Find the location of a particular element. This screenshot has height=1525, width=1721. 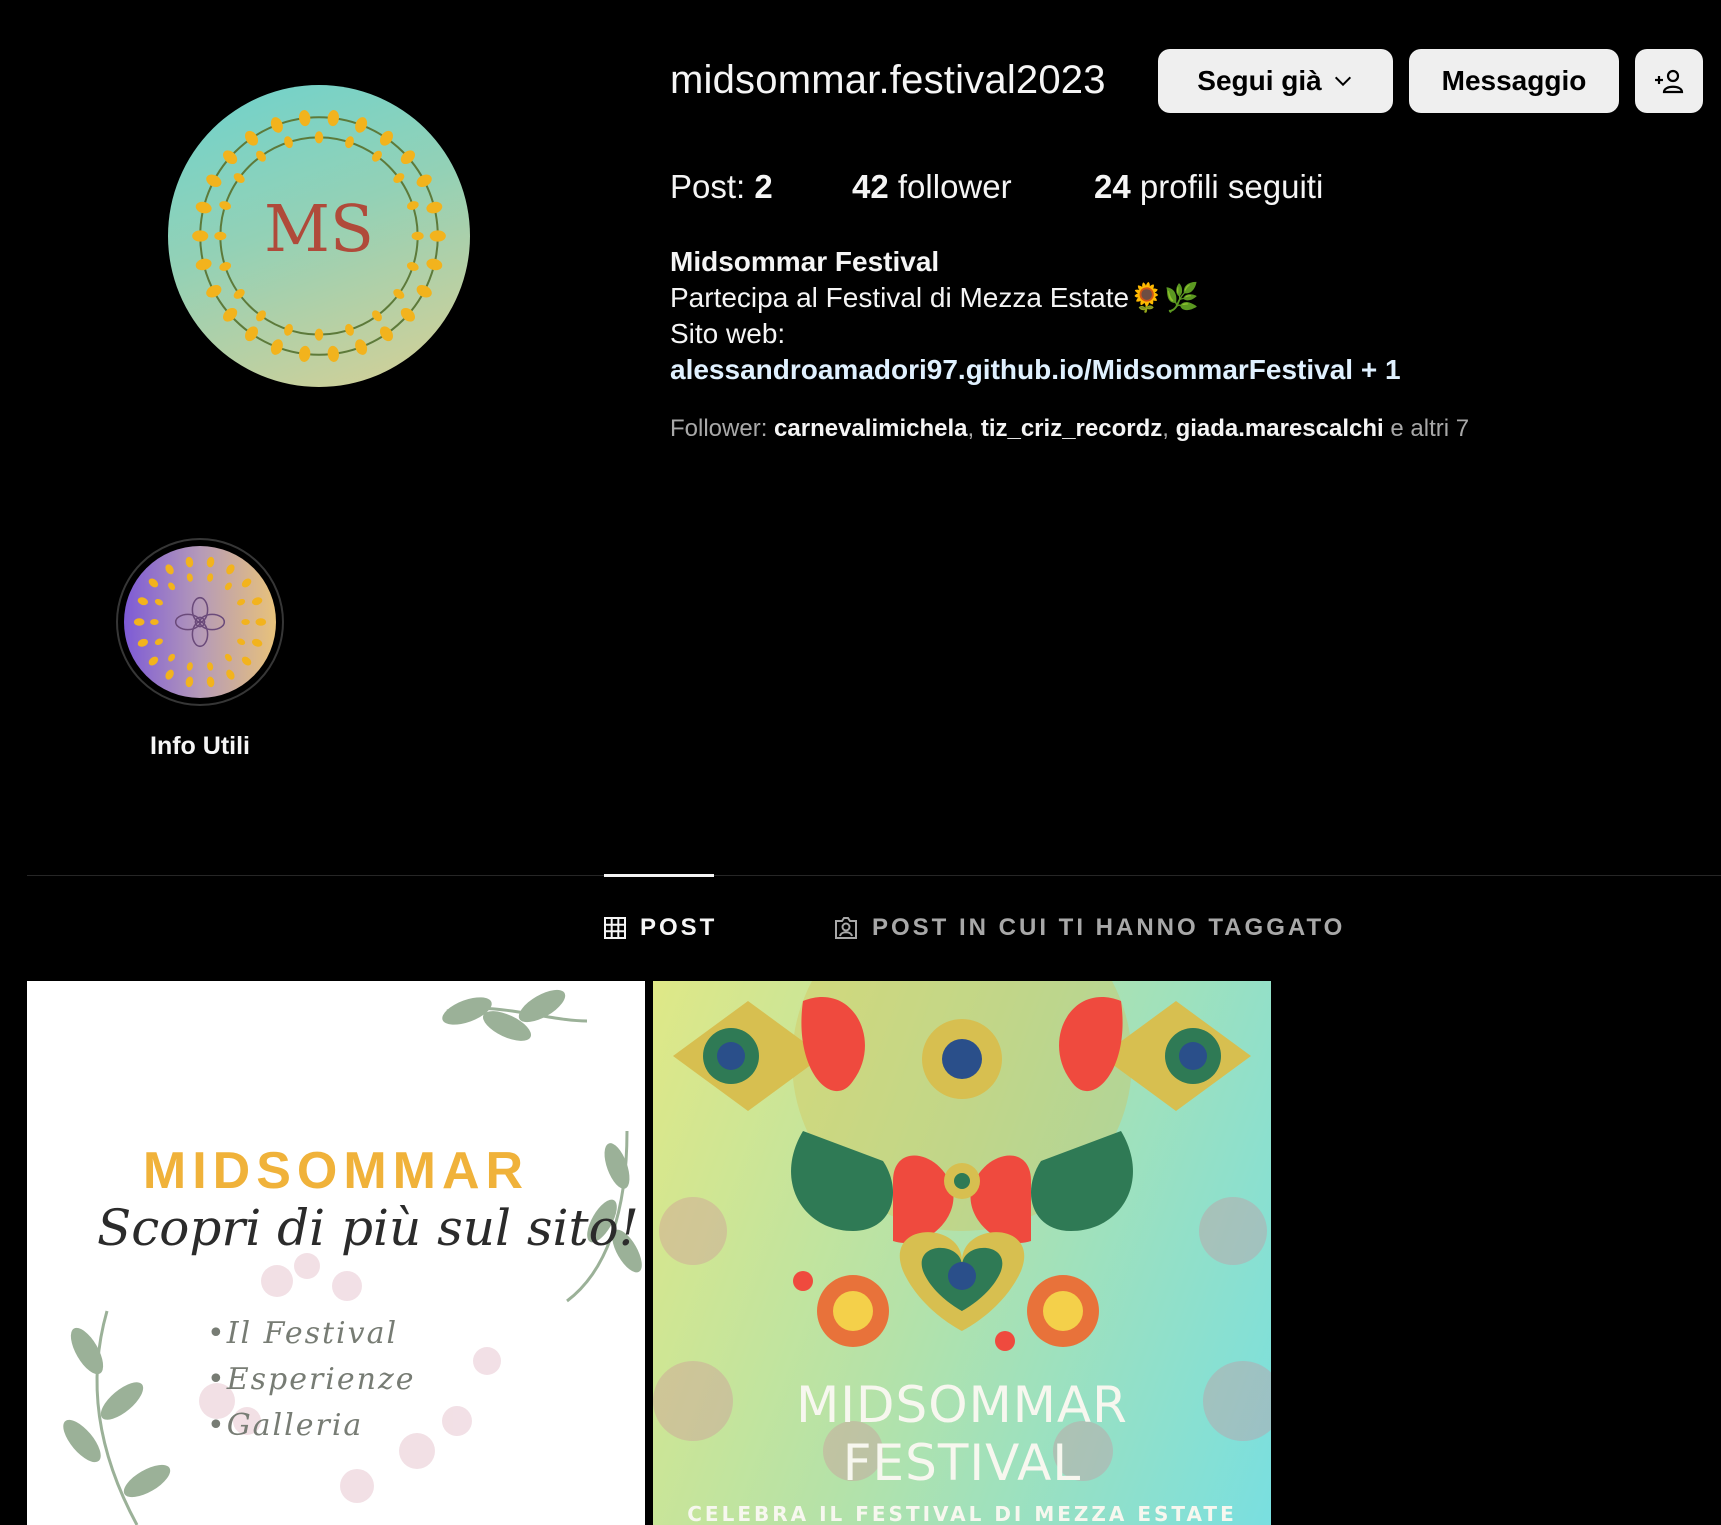

avatar-monogram: MS is located at coordinates (319, 229).